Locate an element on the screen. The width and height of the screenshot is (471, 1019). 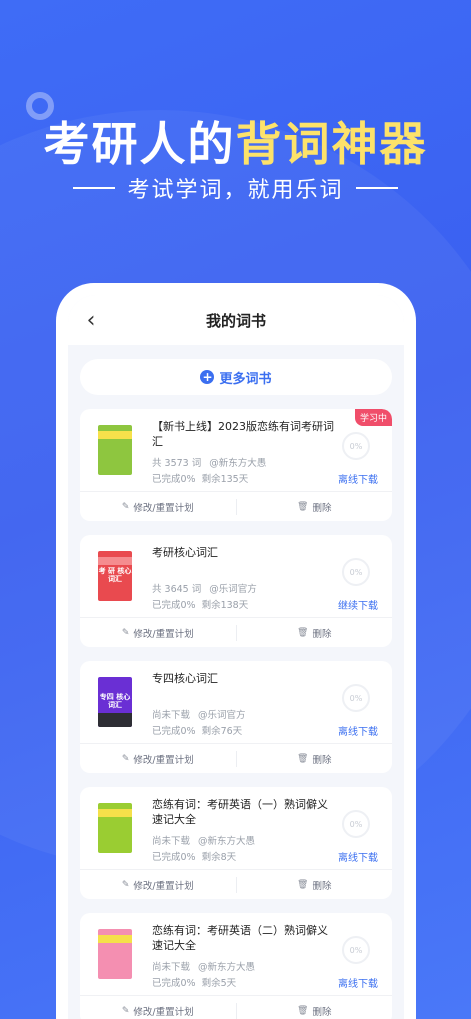
word-count: 共 3645 词 is located at coordinates (177, 589).